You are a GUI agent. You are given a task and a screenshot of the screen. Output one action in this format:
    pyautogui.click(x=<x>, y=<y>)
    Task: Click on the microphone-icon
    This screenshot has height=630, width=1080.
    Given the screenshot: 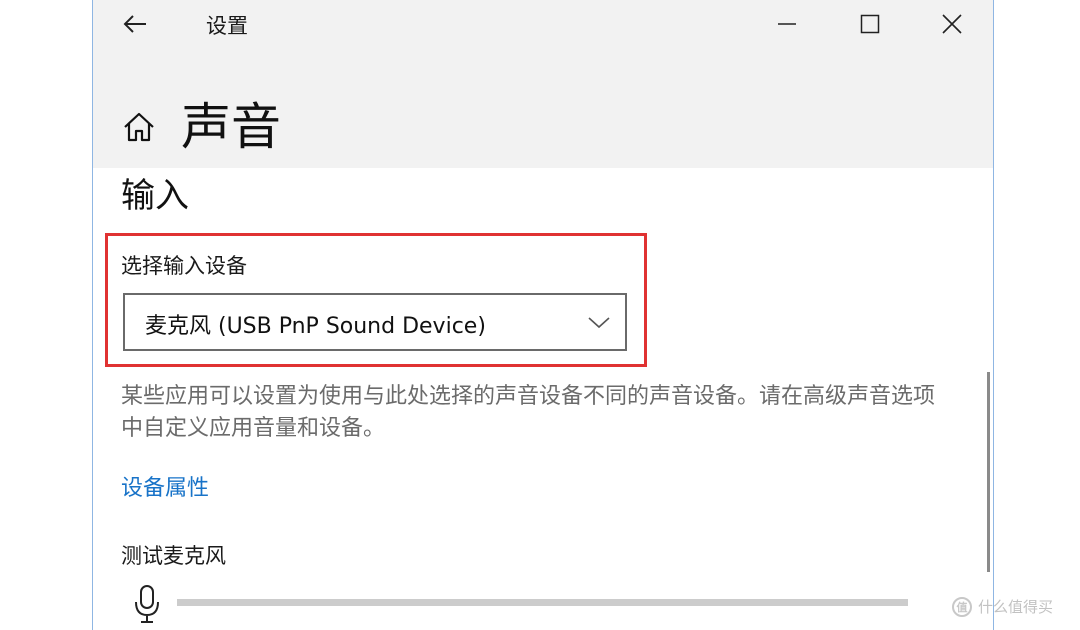 What is the action you would take?
    pyautogui.click(x=147, y=604)
    